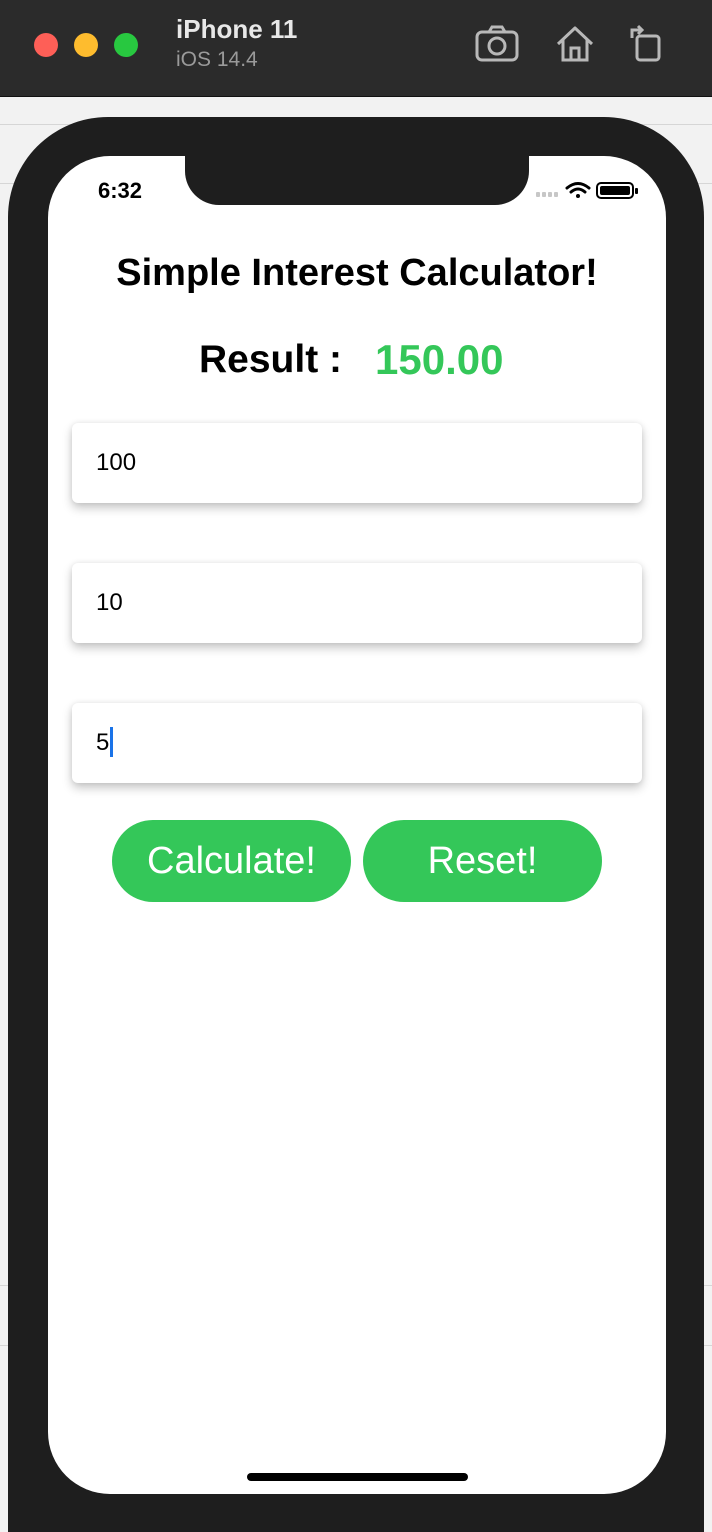  I want to click on rotate-icon, so click(646, 44).